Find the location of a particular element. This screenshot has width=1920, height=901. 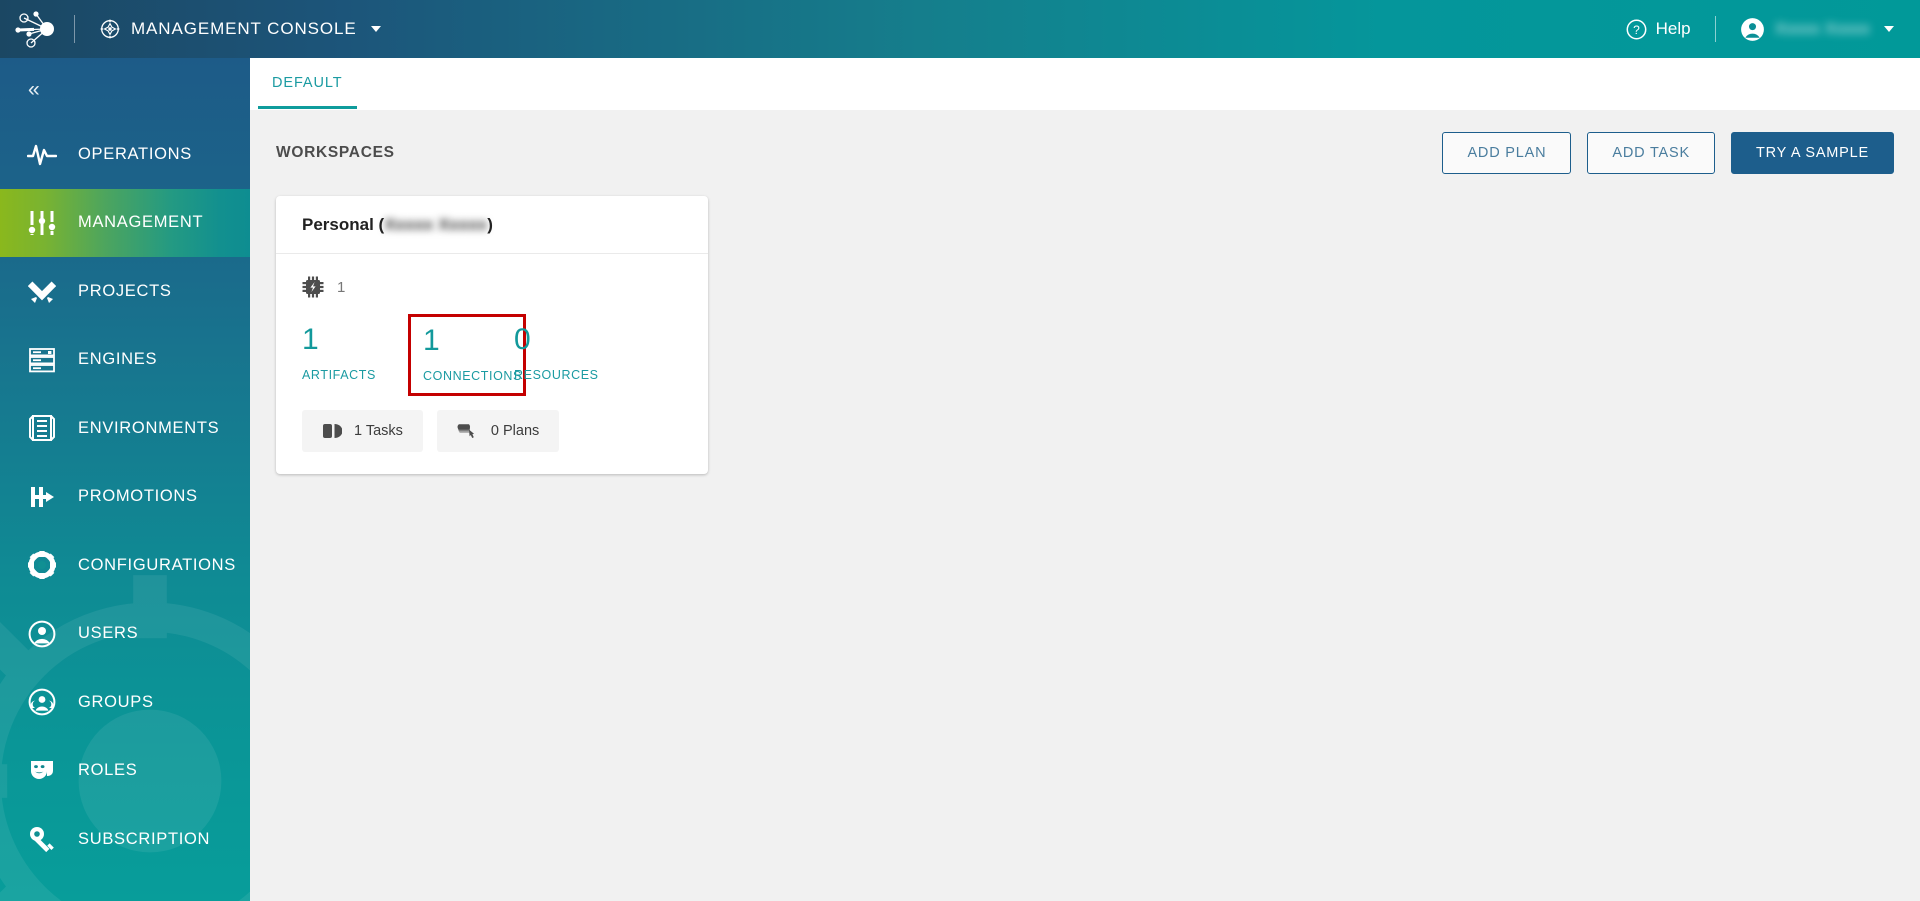

sidebar-item-operations: OPERATIONS is located at coordinates (125, 154).